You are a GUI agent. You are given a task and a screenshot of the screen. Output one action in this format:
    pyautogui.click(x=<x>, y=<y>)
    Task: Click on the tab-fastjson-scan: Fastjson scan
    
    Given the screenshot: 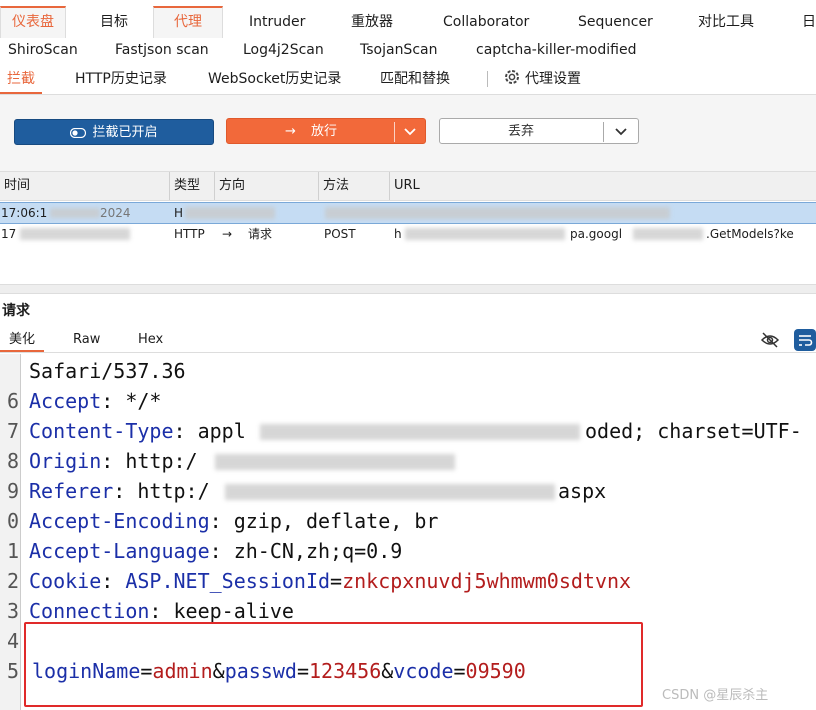 What is the action you would take?
    pyautogui.click(x=162, y=50)
    